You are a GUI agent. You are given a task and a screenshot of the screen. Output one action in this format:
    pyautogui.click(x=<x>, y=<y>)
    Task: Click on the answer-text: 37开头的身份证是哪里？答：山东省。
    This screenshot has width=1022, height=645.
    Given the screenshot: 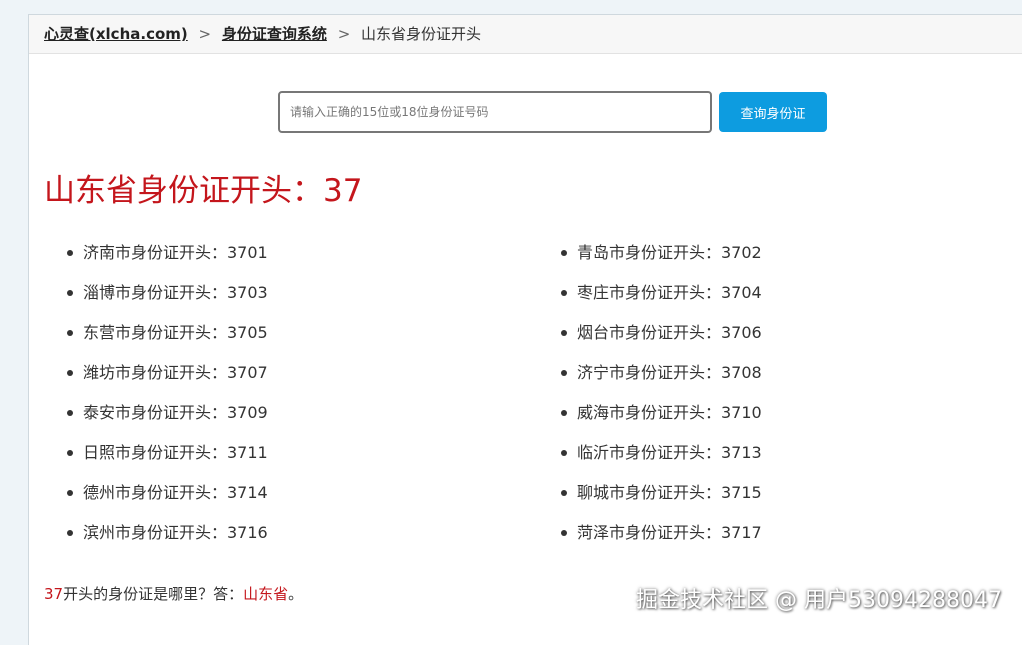 What is the action you would take?
    pyautogui.click(x=173, y=593)
    